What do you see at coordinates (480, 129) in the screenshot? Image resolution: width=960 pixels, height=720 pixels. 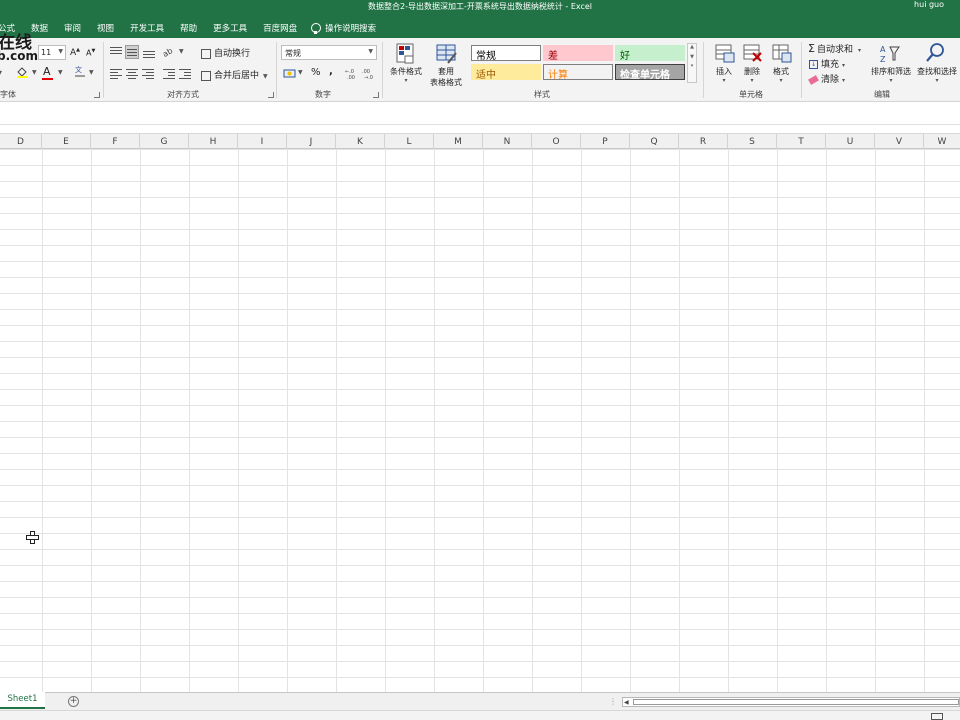 I see `formula-gap` at bounding box center [480, 129].